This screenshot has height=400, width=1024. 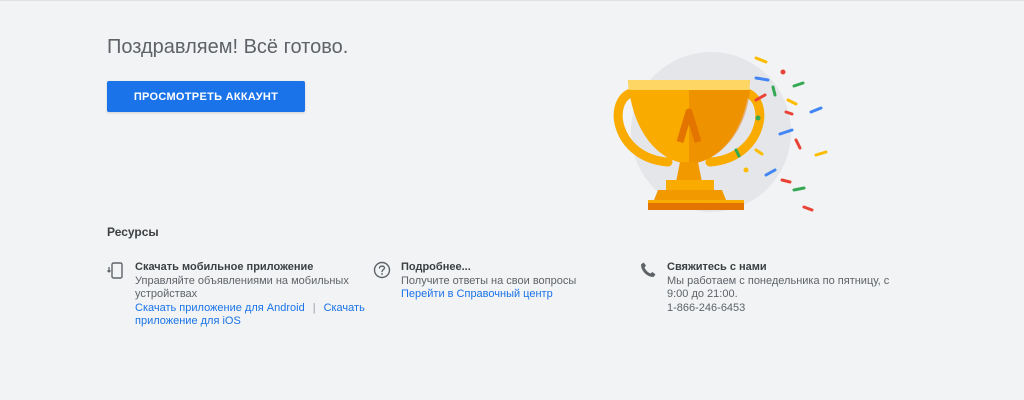 I want to click on help-center-link: Перейти в Справочный центр, so click(x=477, y=294).